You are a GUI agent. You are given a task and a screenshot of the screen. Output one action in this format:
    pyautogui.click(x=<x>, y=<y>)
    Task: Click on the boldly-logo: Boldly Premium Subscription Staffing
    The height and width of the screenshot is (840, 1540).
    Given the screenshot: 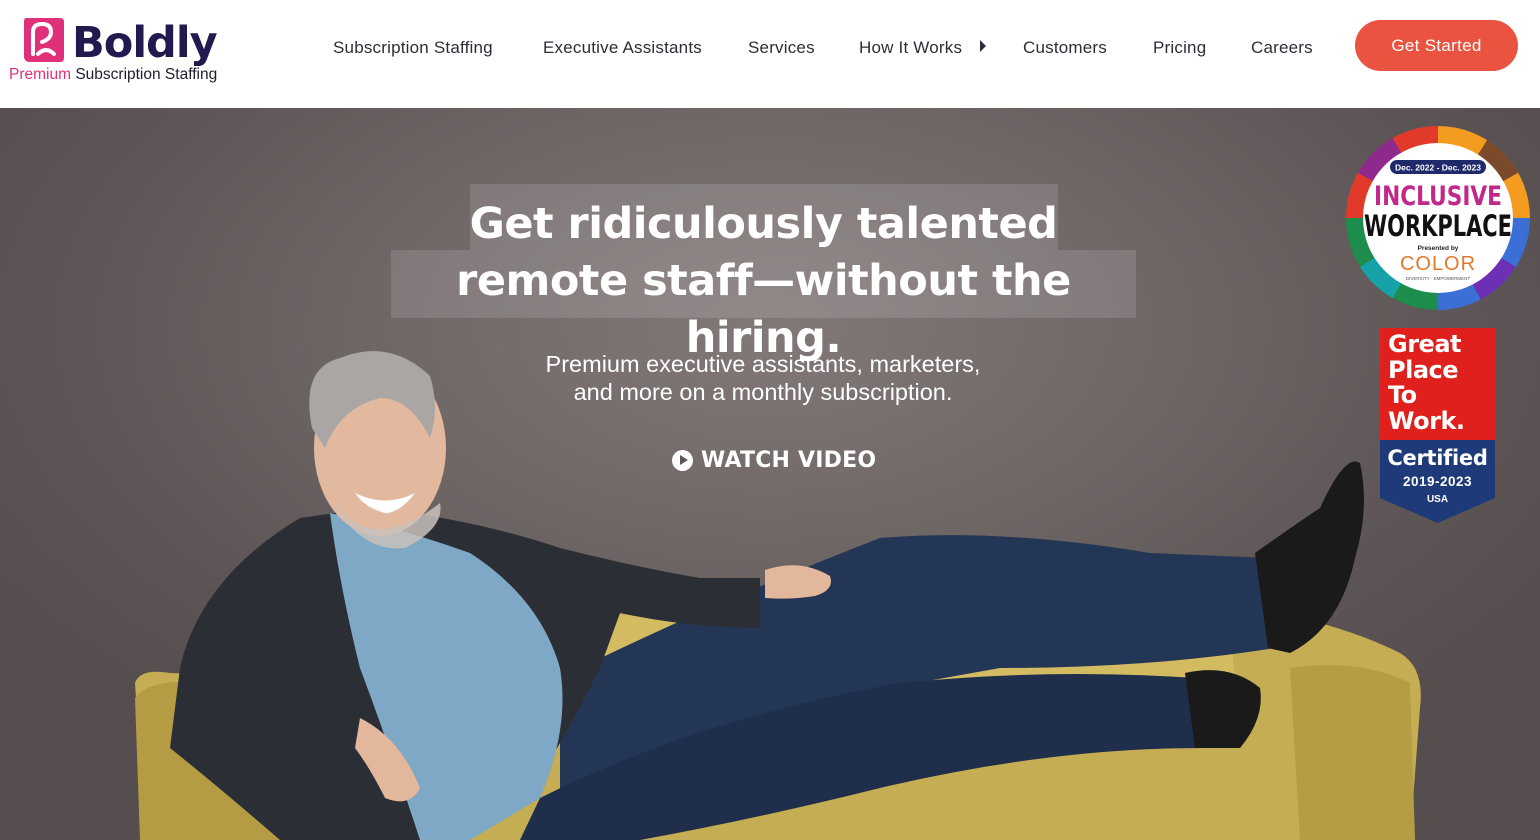 What is the action you would take?
    pyautogui.click(x=118, y=50)
    